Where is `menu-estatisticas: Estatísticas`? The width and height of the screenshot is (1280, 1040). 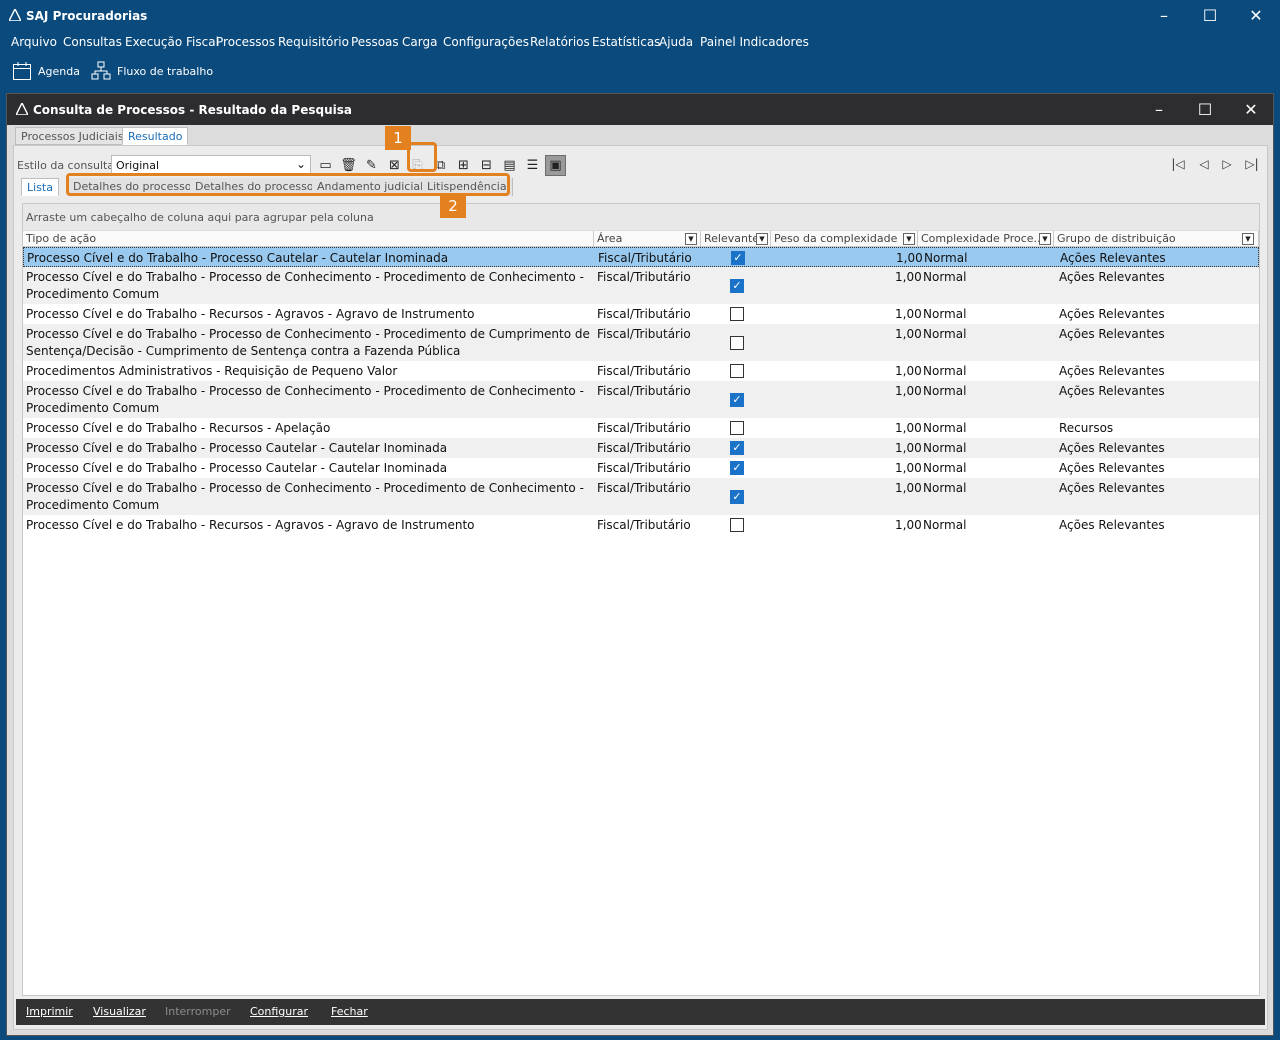
menu-estatisticas: Estatísticas is located at coordinates (626, 42).